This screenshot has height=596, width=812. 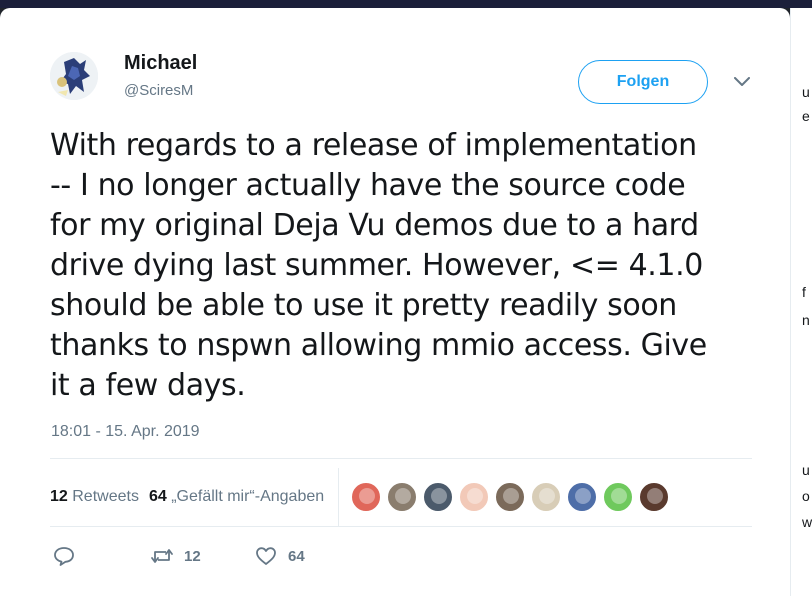 I want to click on tweet-actions: 12 64, so click(x=252, y=556).